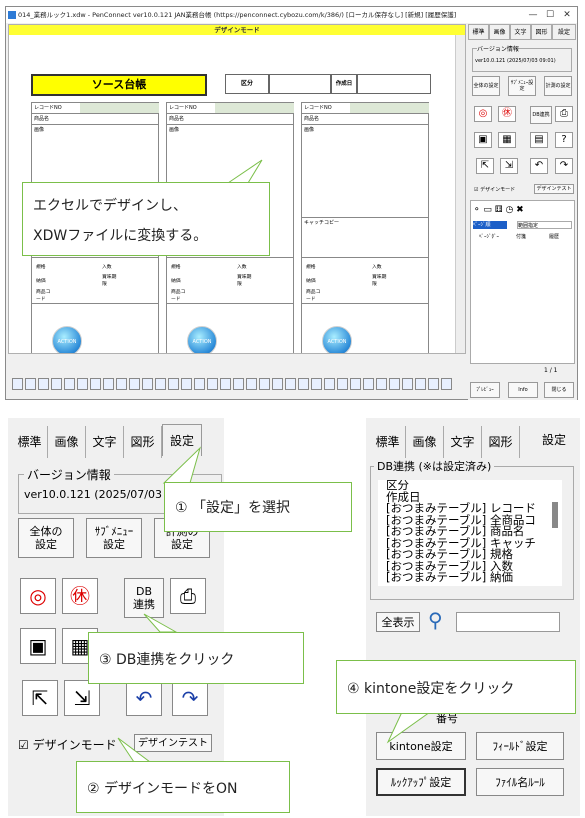  I want to click on search-icon: ⚲, so click(435, 620).